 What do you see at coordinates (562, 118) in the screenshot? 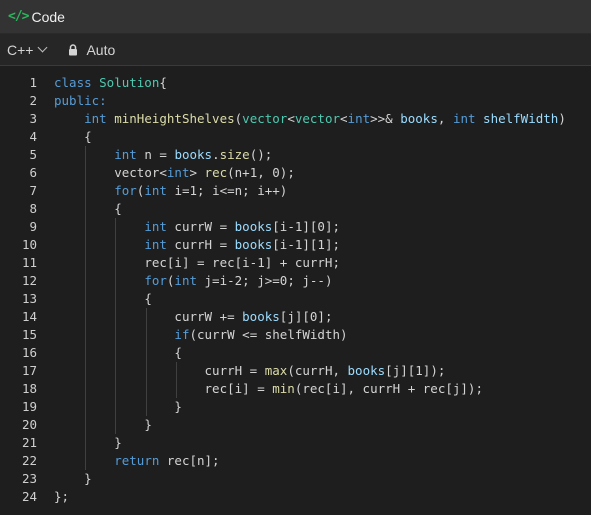
I see `code-token: )` at bounding box center [562, 118].